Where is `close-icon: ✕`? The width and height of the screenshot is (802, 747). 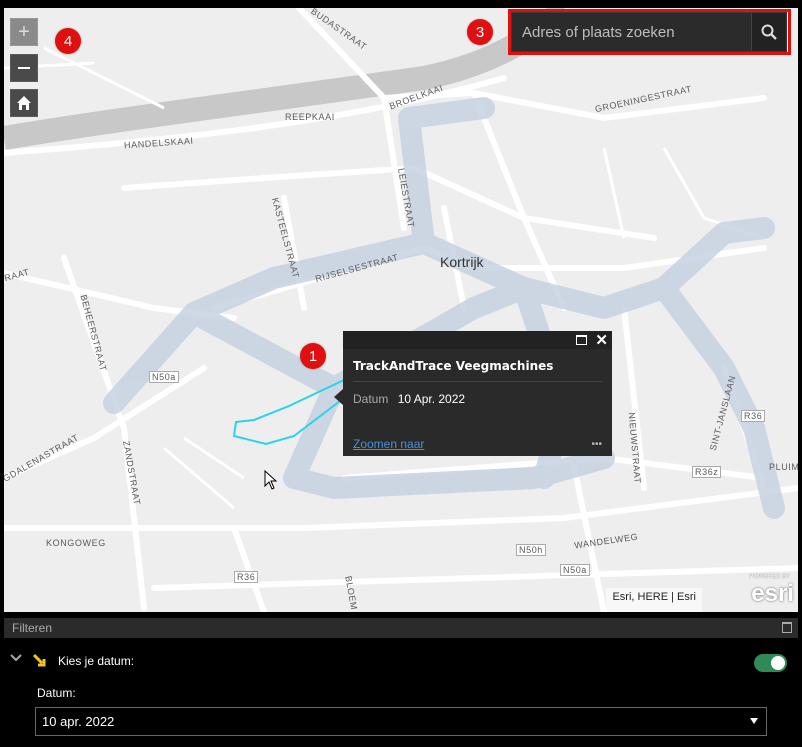
close-icon: ✕ is located at coordinates (601, 340).